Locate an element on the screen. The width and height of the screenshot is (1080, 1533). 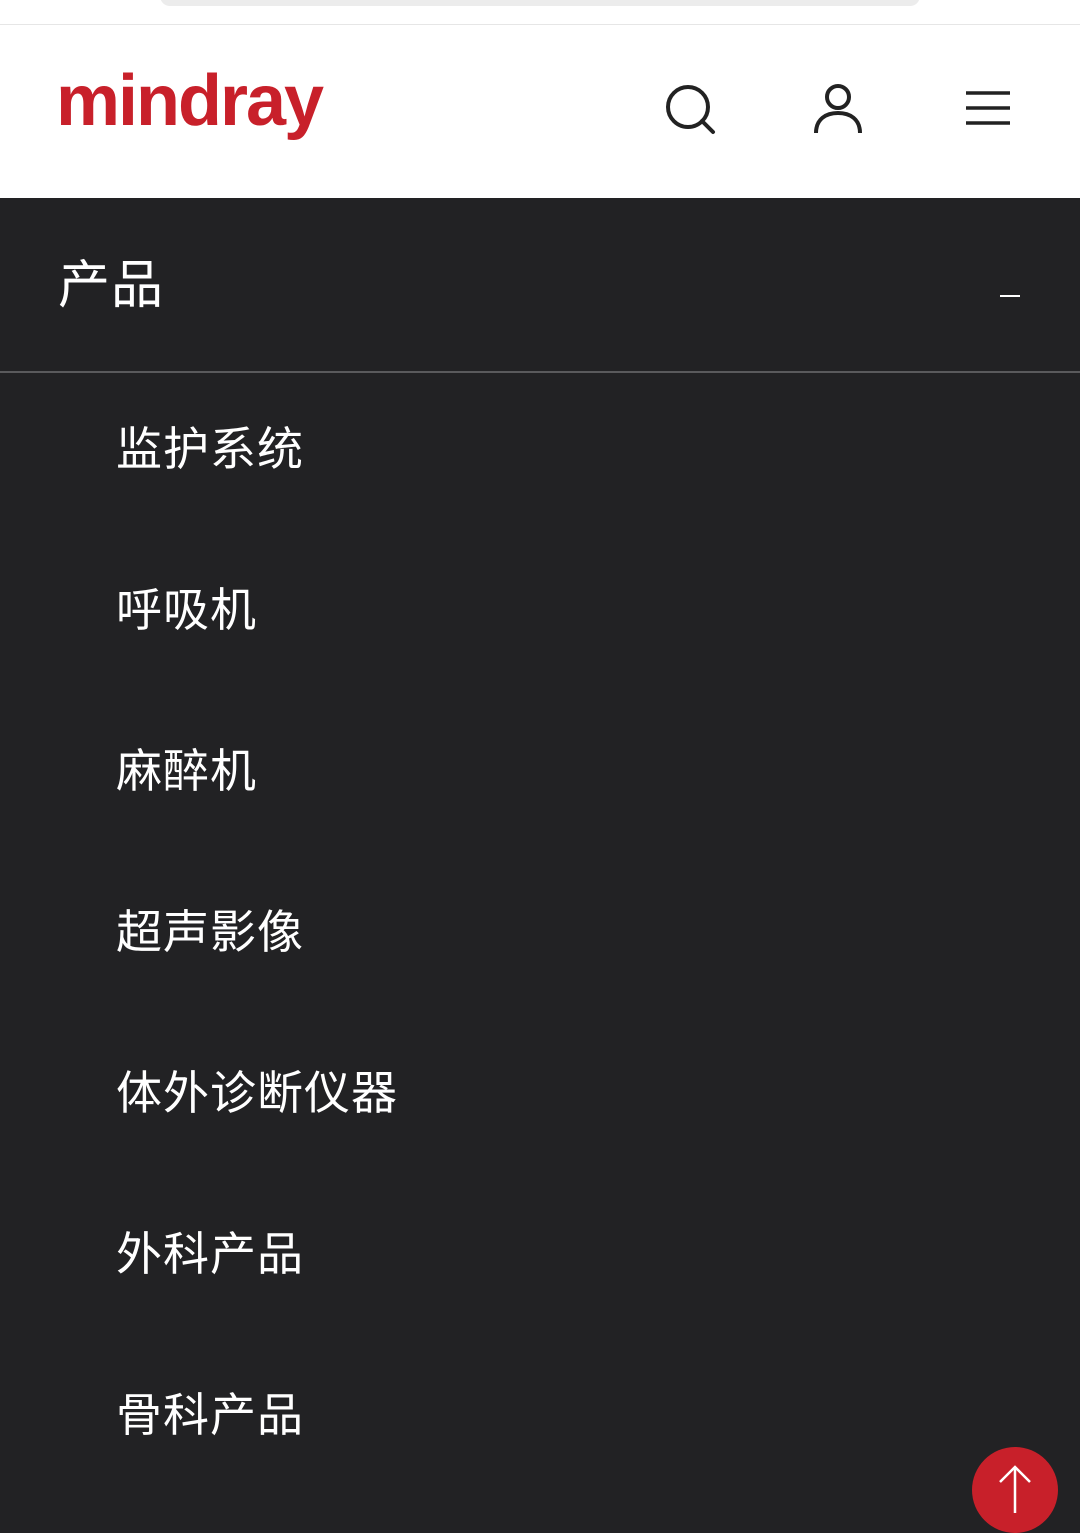
submenu-item-monitoring: 监护系统 is located at coordinates (540, 453).